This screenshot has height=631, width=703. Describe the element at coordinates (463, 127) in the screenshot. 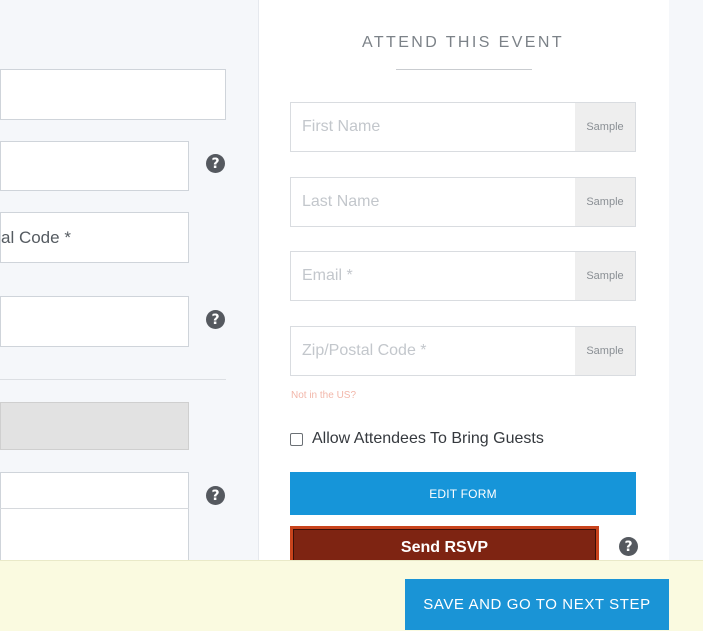

I see `first-name-field: First Name Sample` at that location.